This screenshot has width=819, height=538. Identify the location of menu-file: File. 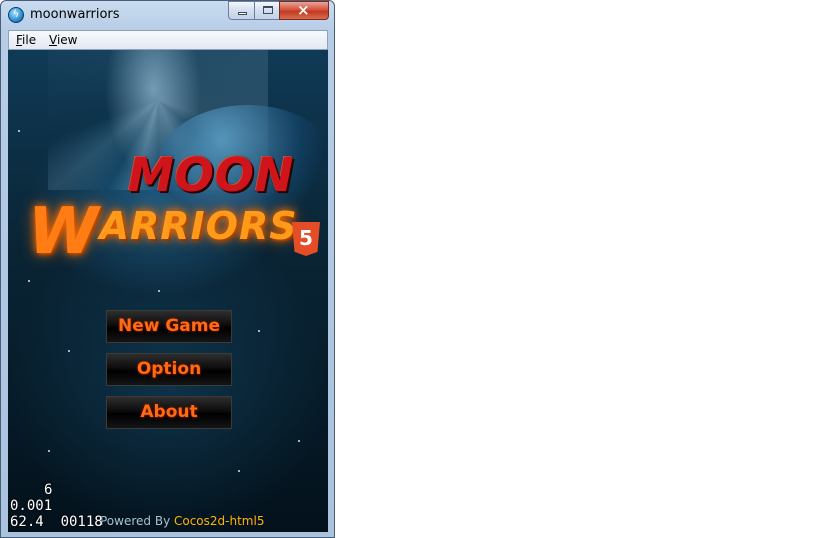
(26, 40).